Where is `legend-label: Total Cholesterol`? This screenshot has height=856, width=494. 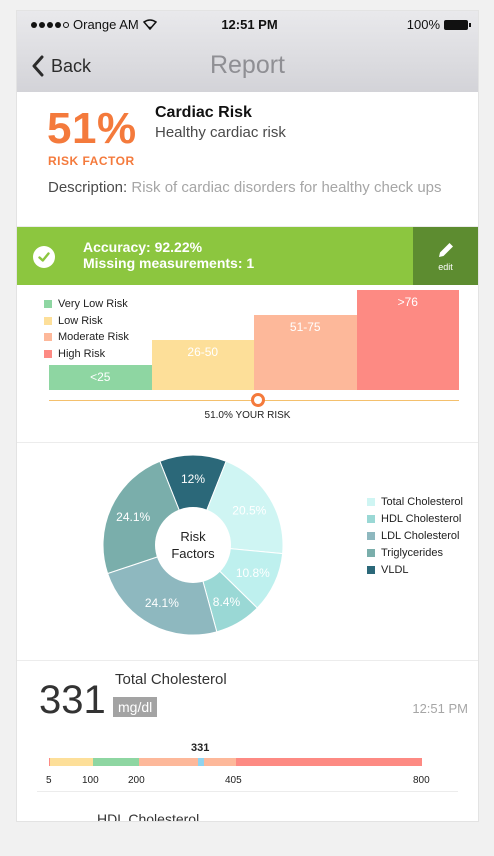
legend-label: Total Cholesterol is located at coordinates (422, 501).